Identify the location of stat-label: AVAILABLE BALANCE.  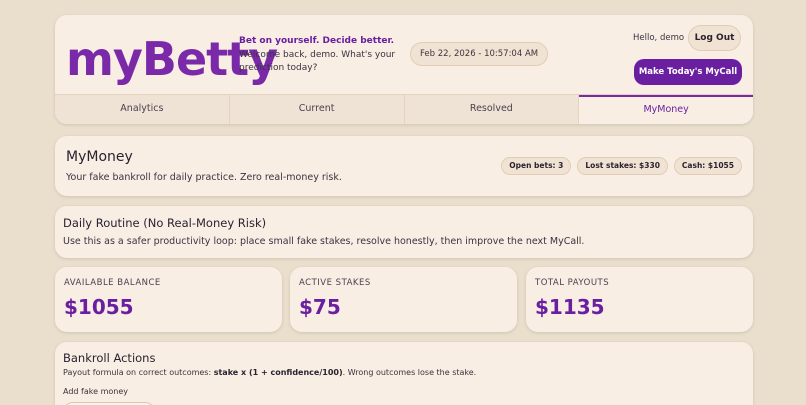
(112, 283).